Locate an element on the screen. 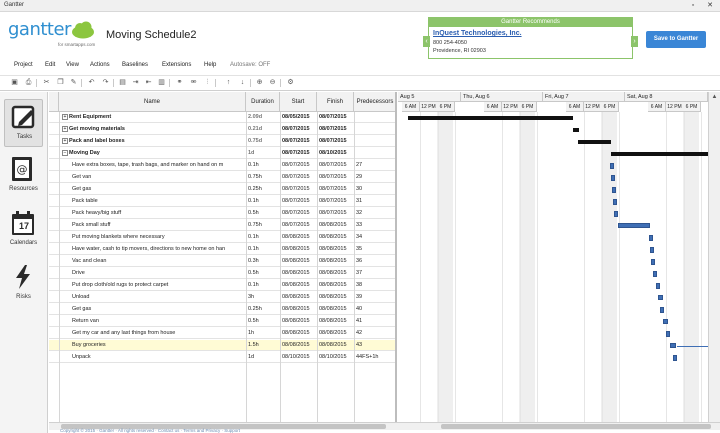  cell-start: 08/07/2015 is located at coordinates (299, 225).